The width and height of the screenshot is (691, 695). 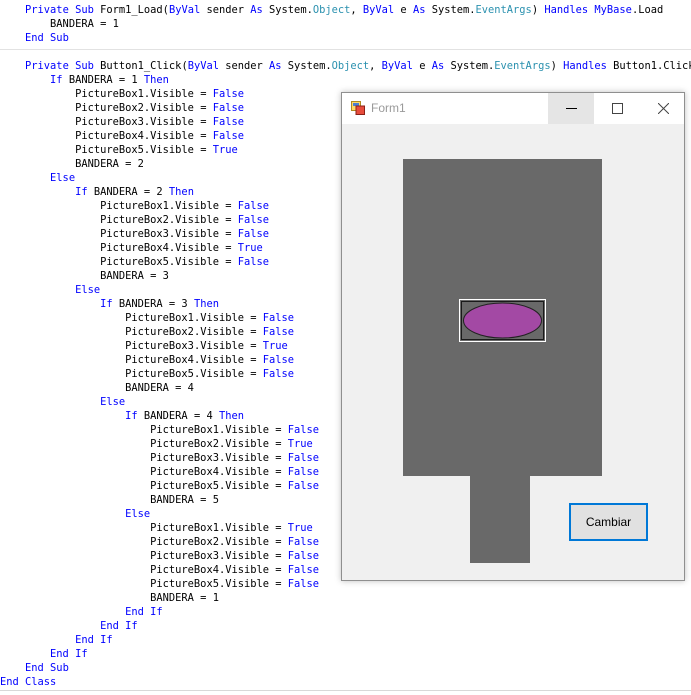 What do you see at coordinates (356, 10) in the screenshot?
I see `code-token: ,` at bounding box center [356, 10].